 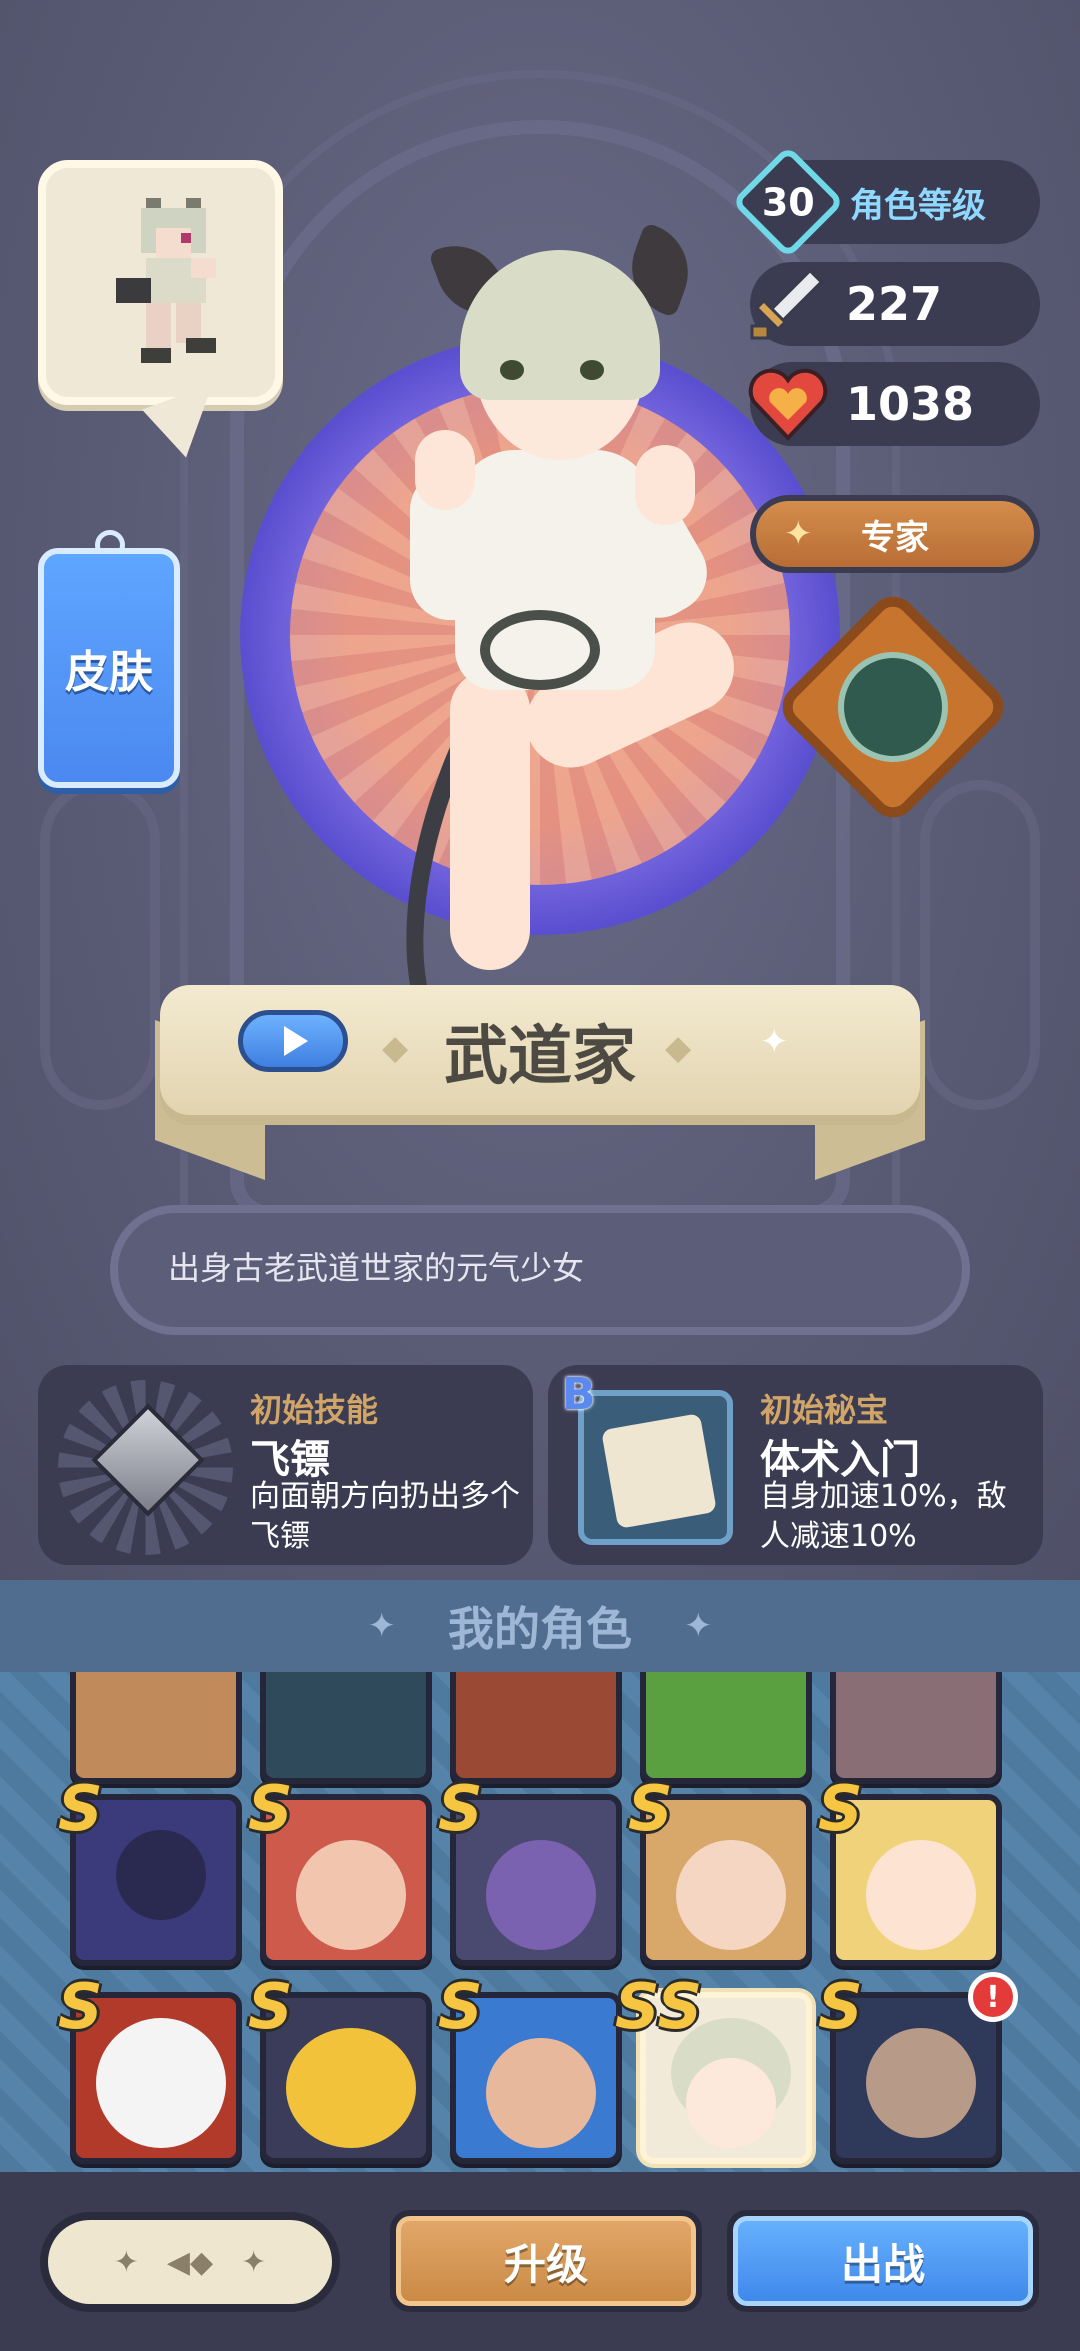 I want to click on my-characters-header: ✦ 我的角色 ✦, so click(x=540, y=1626).